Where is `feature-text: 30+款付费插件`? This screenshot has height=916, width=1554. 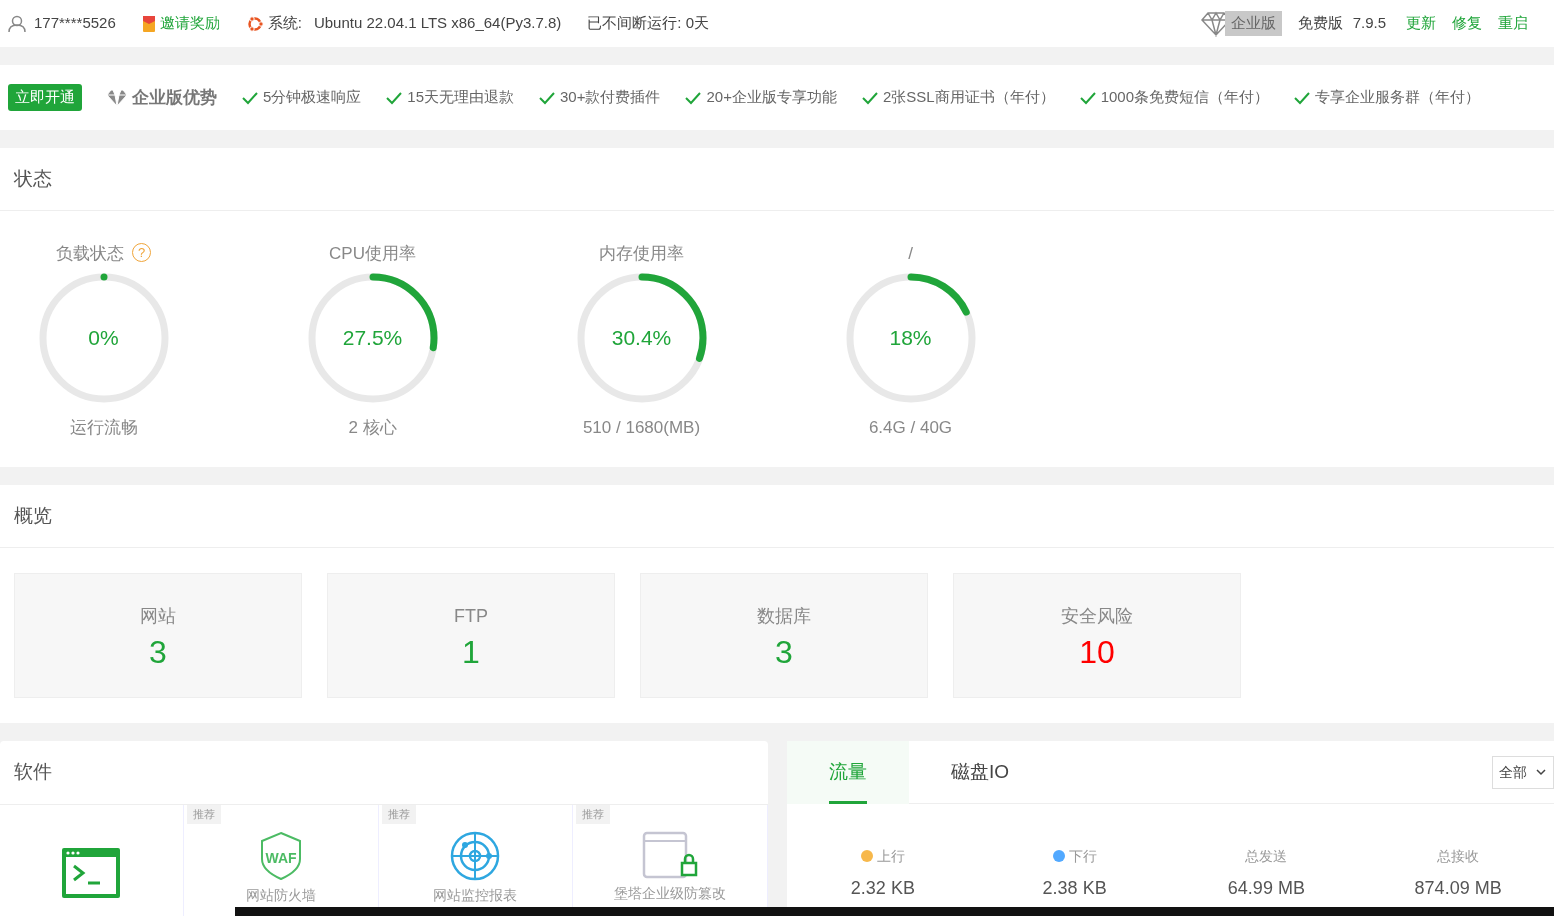 feature-text: 30+款付费插件 is located at coordinates (610, 97).